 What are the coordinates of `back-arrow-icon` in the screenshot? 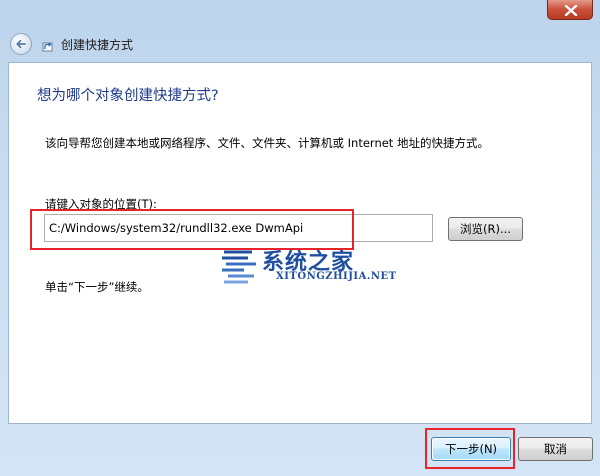 It's located at (21, 44).